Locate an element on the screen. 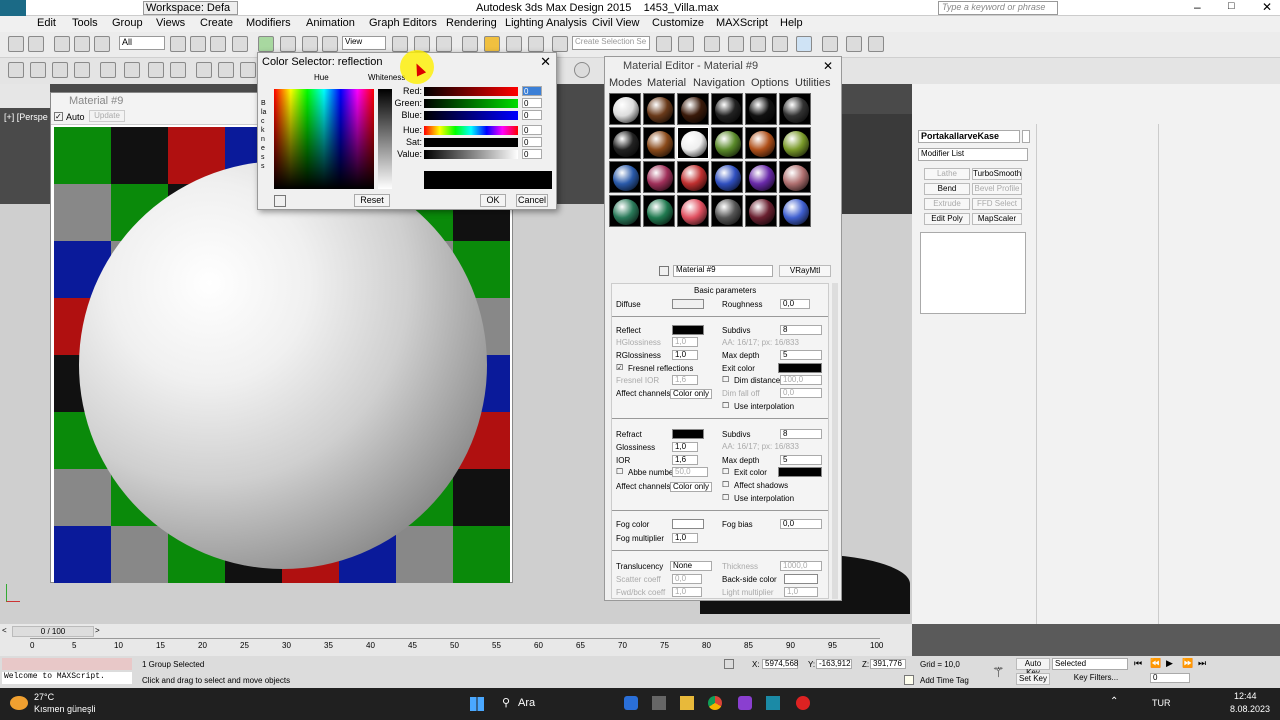  scene-explorer-icon is located at coordinates (736, 44).